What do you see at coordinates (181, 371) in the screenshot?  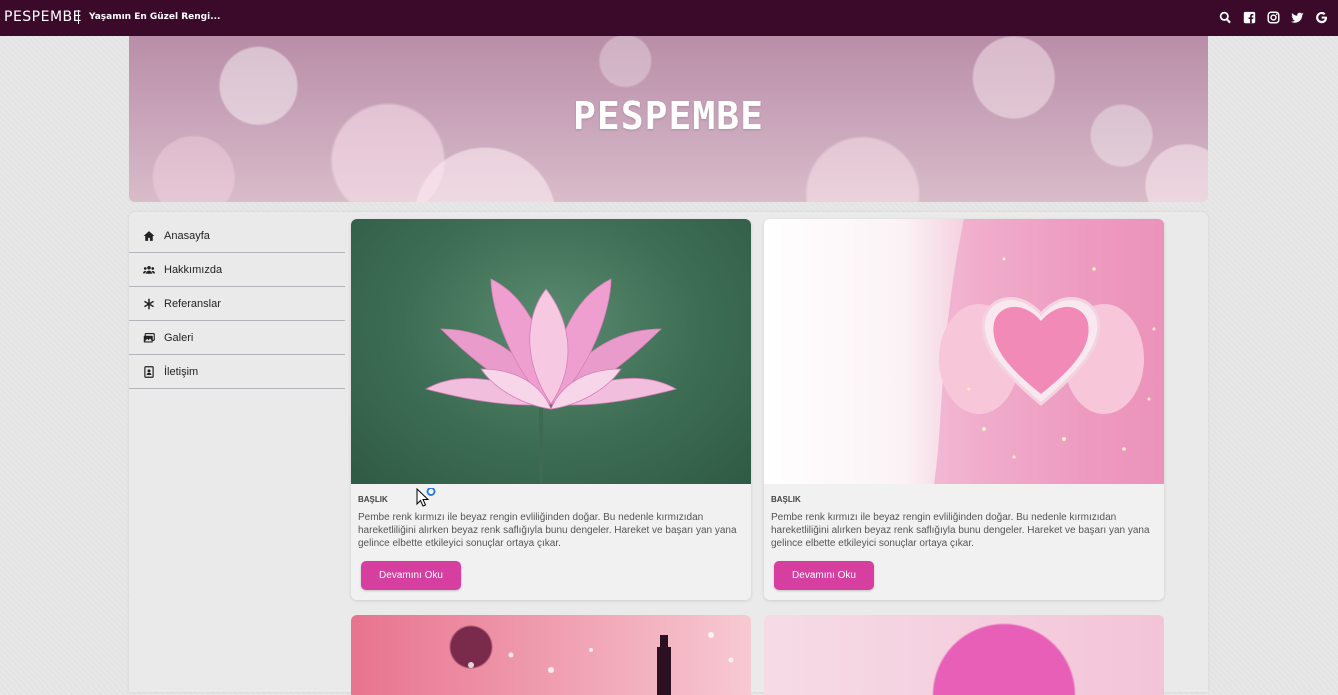 I see `sidebar-item-label: İletişim` at bounding box center [181, 371].